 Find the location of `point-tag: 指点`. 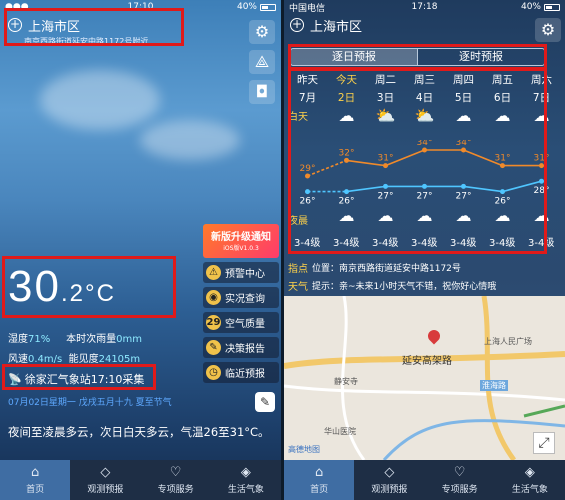

point-tag: 指点 is located at coordinates (298, 269).